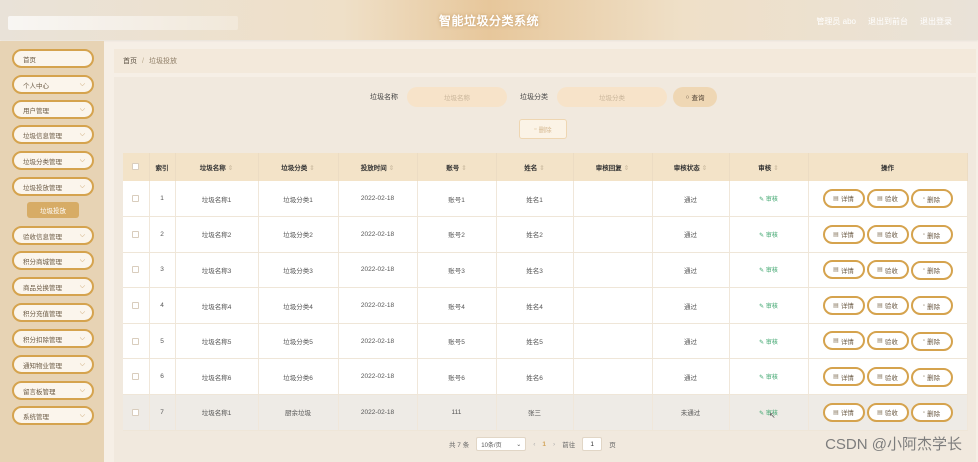 This screenshot has height=462, width=978. Describe the element at coordinates (130, 61) in the screenshot. I see `breadcrumb-home: 首页` at that location.